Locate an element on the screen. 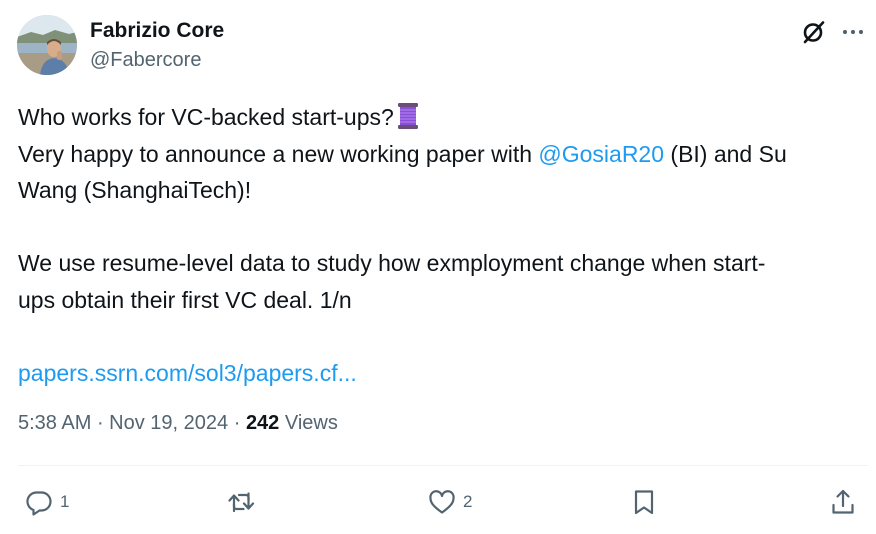 This screenshot has height=534, width=876. retweet-icon is located at coordinates (241, 502).